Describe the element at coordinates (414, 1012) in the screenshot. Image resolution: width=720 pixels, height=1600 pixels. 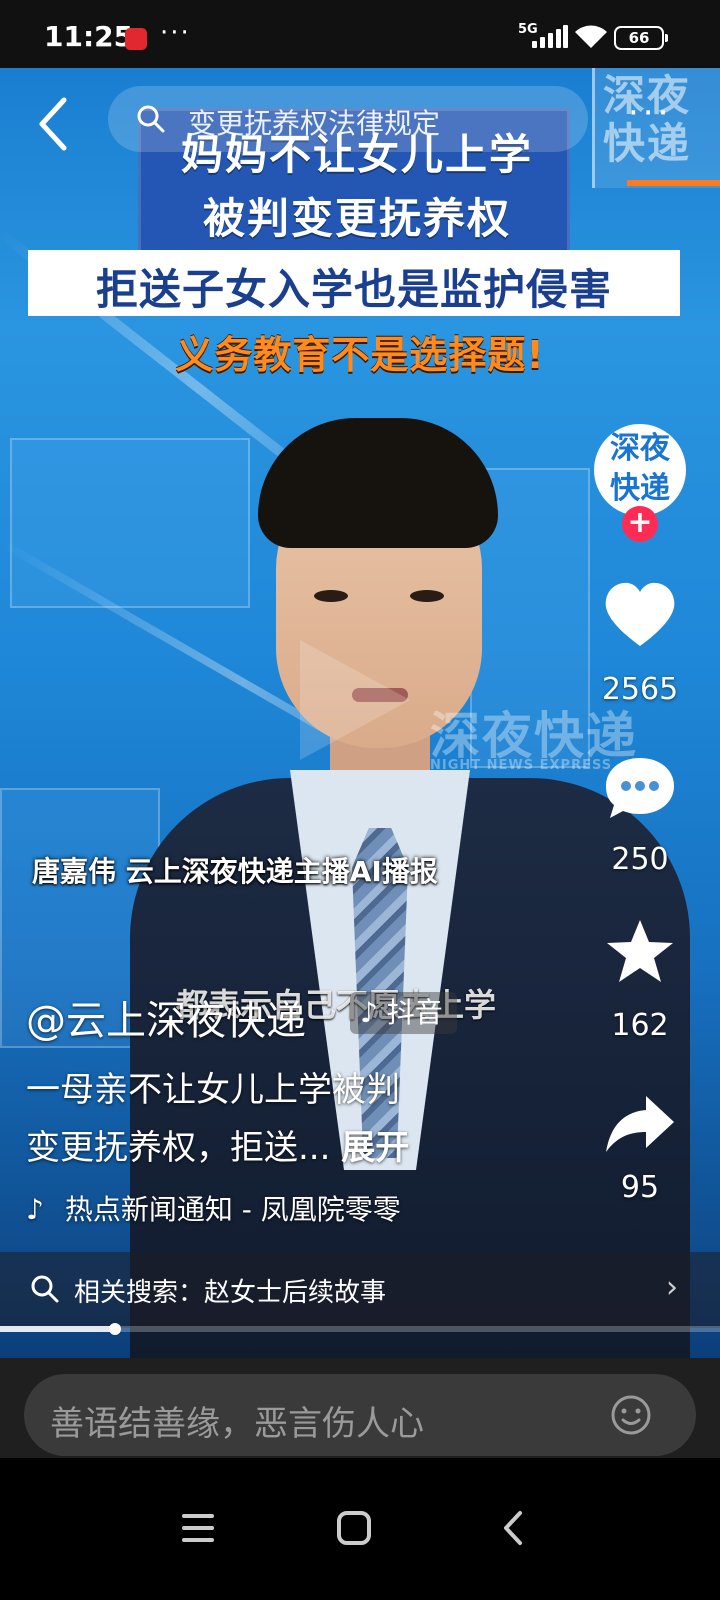
I see `platform-badge-text: 抖音` at that location.